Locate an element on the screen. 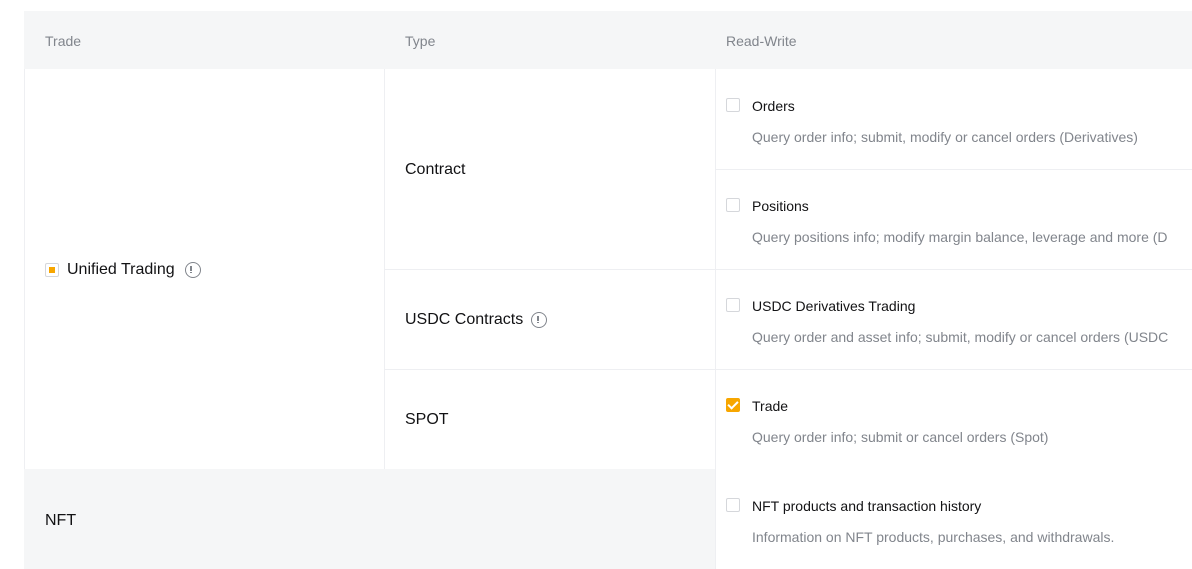 Image resolution: width=1192 pixels, height=569 pixels. type-label: Contract is located at coordinates (435, 169).